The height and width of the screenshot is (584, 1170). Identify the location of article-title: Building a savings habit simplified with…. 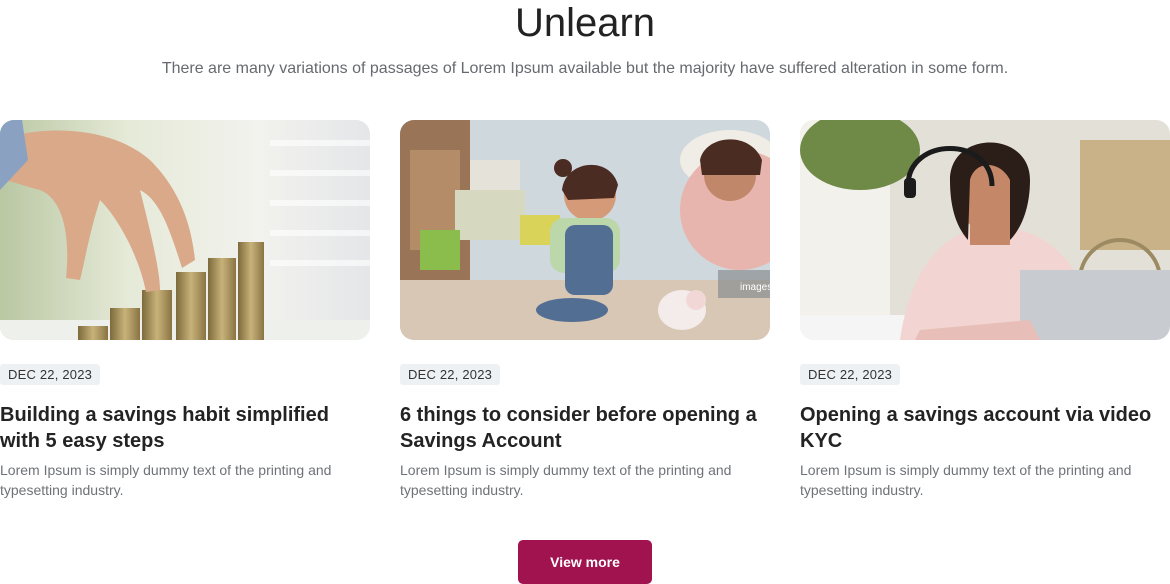
(185, 428).